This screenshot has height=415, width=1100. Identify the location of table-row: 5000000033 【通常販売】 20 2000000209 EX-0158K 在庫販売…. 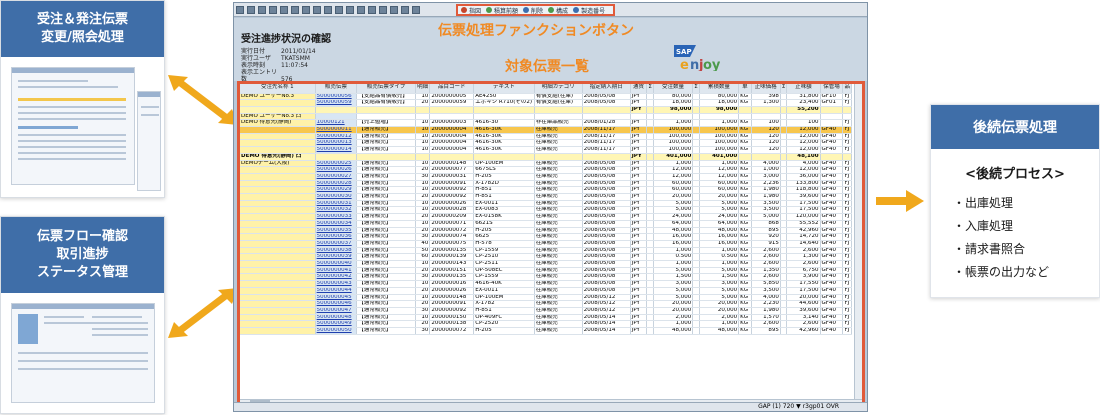
(546, 217).